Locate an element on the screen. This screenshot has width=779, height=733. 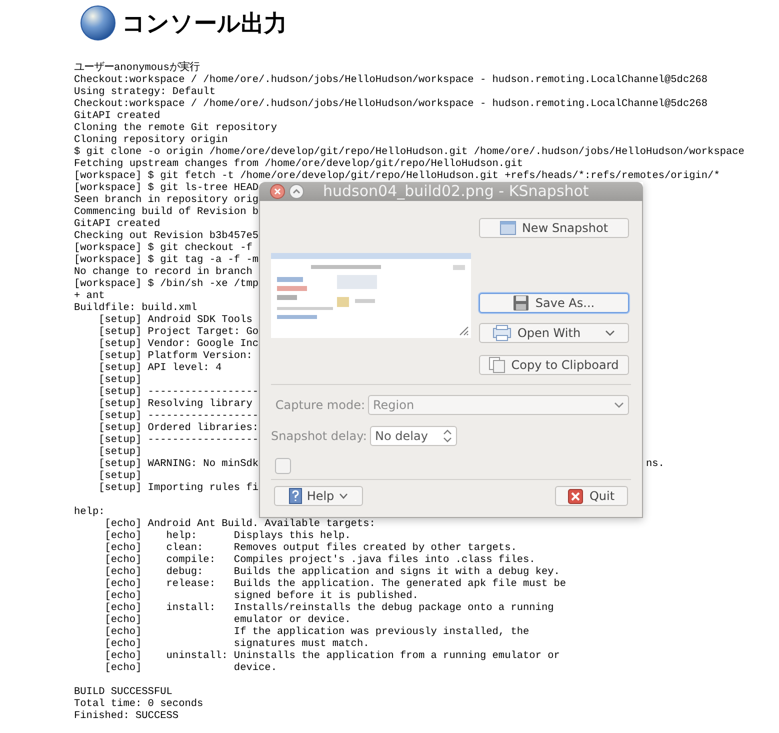
console-line: [echo] install: Installs/reinstalls the debug package onto a running is located at coordinates (329, 608).